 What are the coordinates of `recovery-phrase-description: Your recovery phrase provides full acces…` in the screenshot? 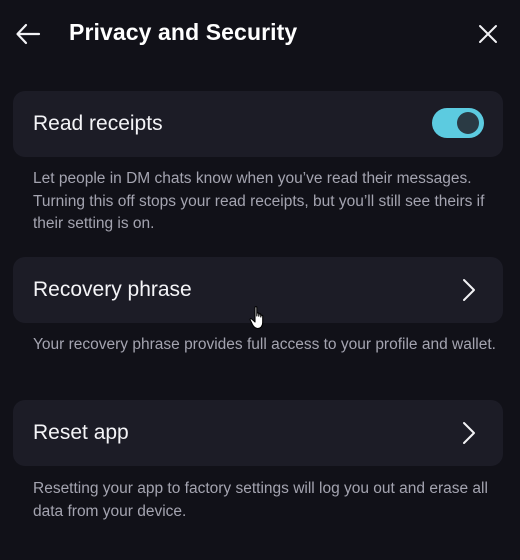 It's located at (264, 344).